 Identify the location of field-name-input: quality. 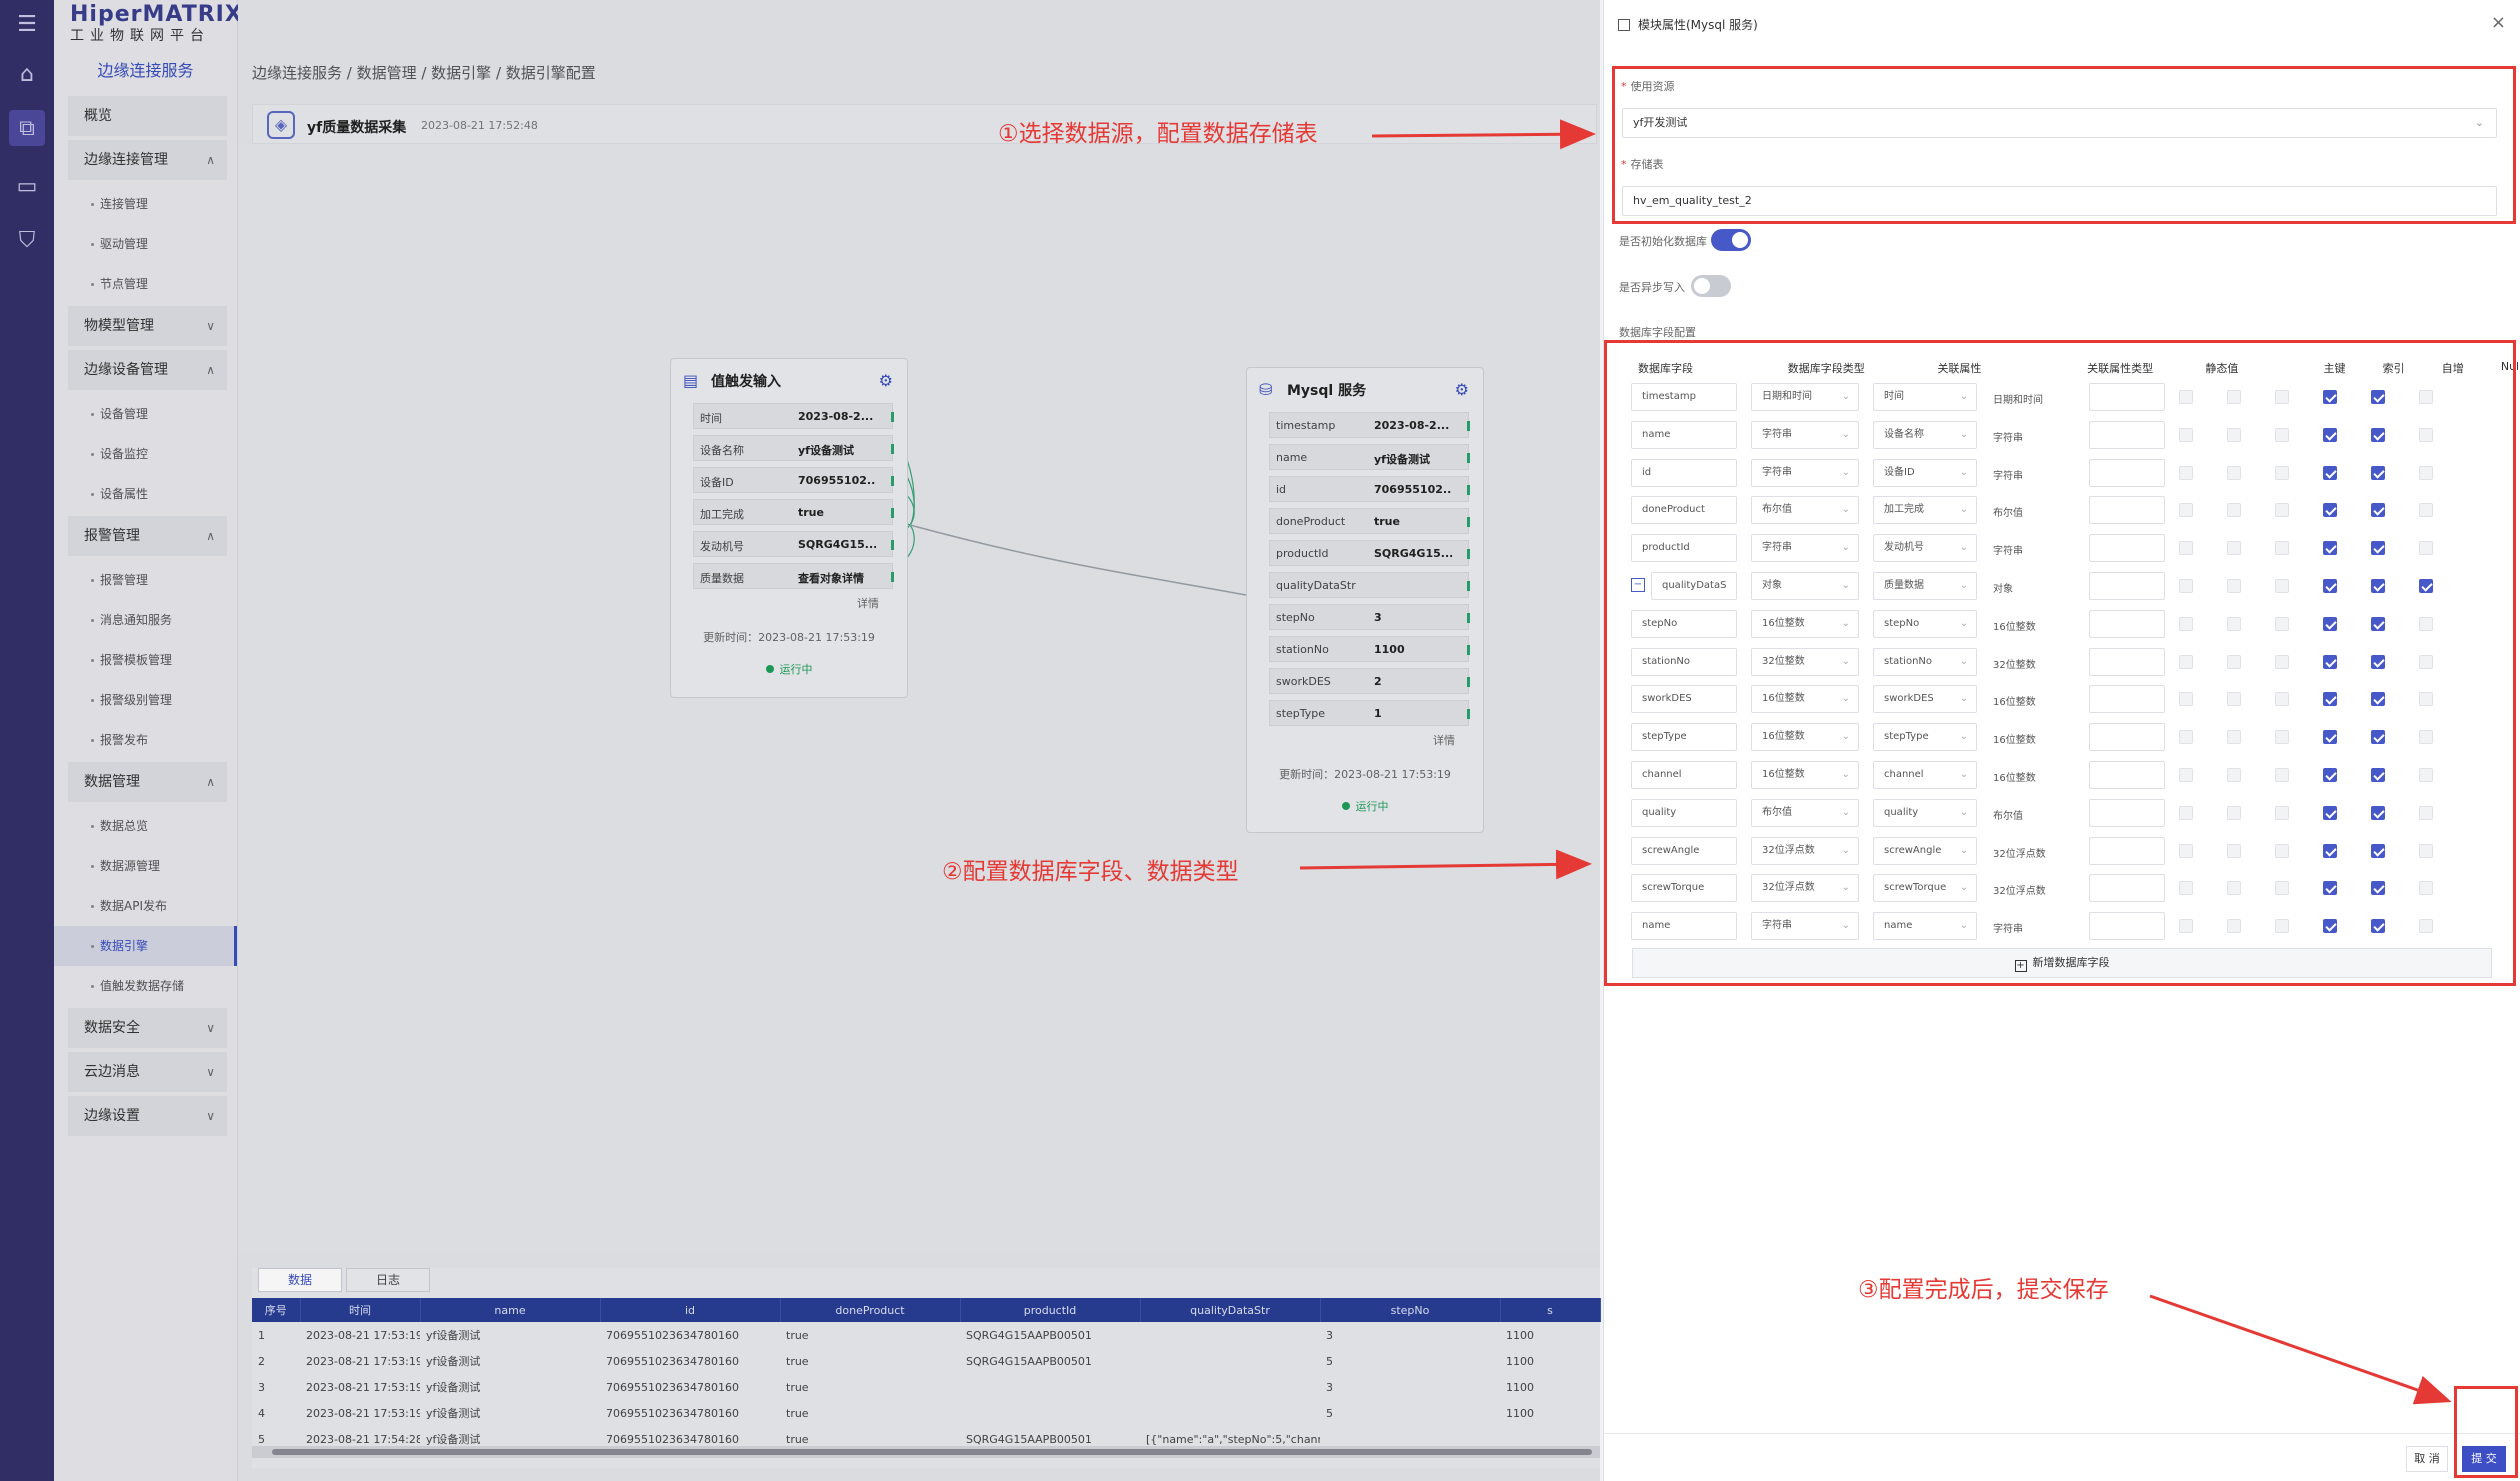
(1684, 812).